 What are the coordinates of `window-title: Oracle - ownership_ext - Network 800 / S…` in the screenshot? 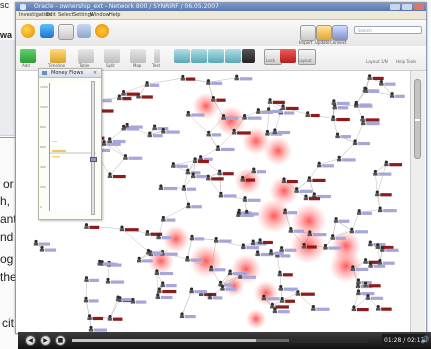 It's located at (126, 6).